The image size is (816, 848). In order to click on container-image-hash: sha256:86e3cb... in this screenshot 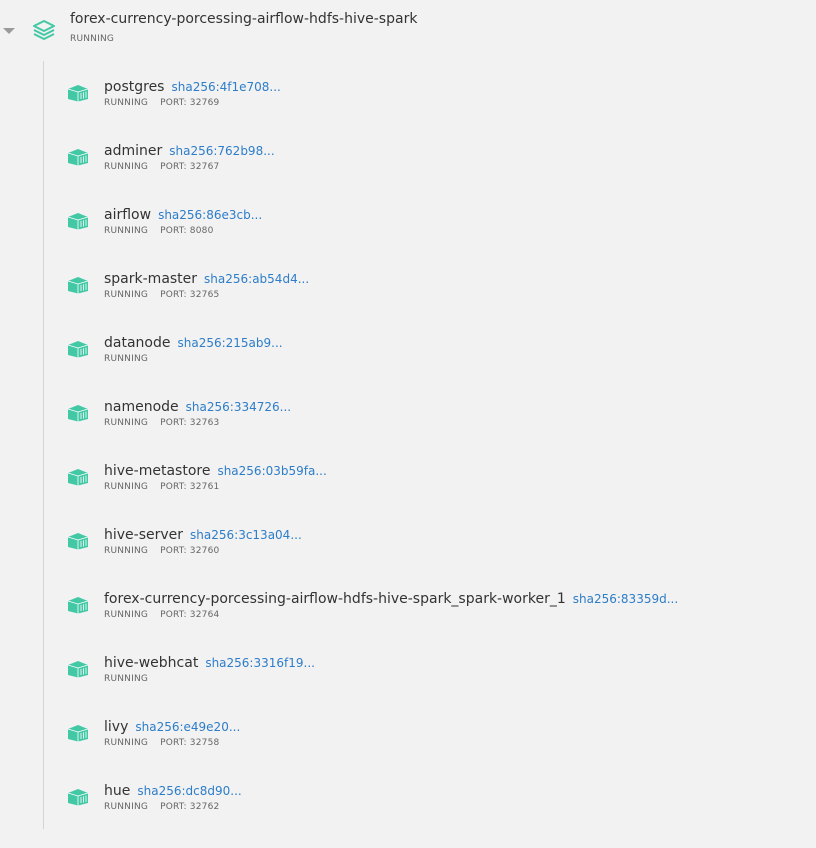, I will do `click(210, 215)`.